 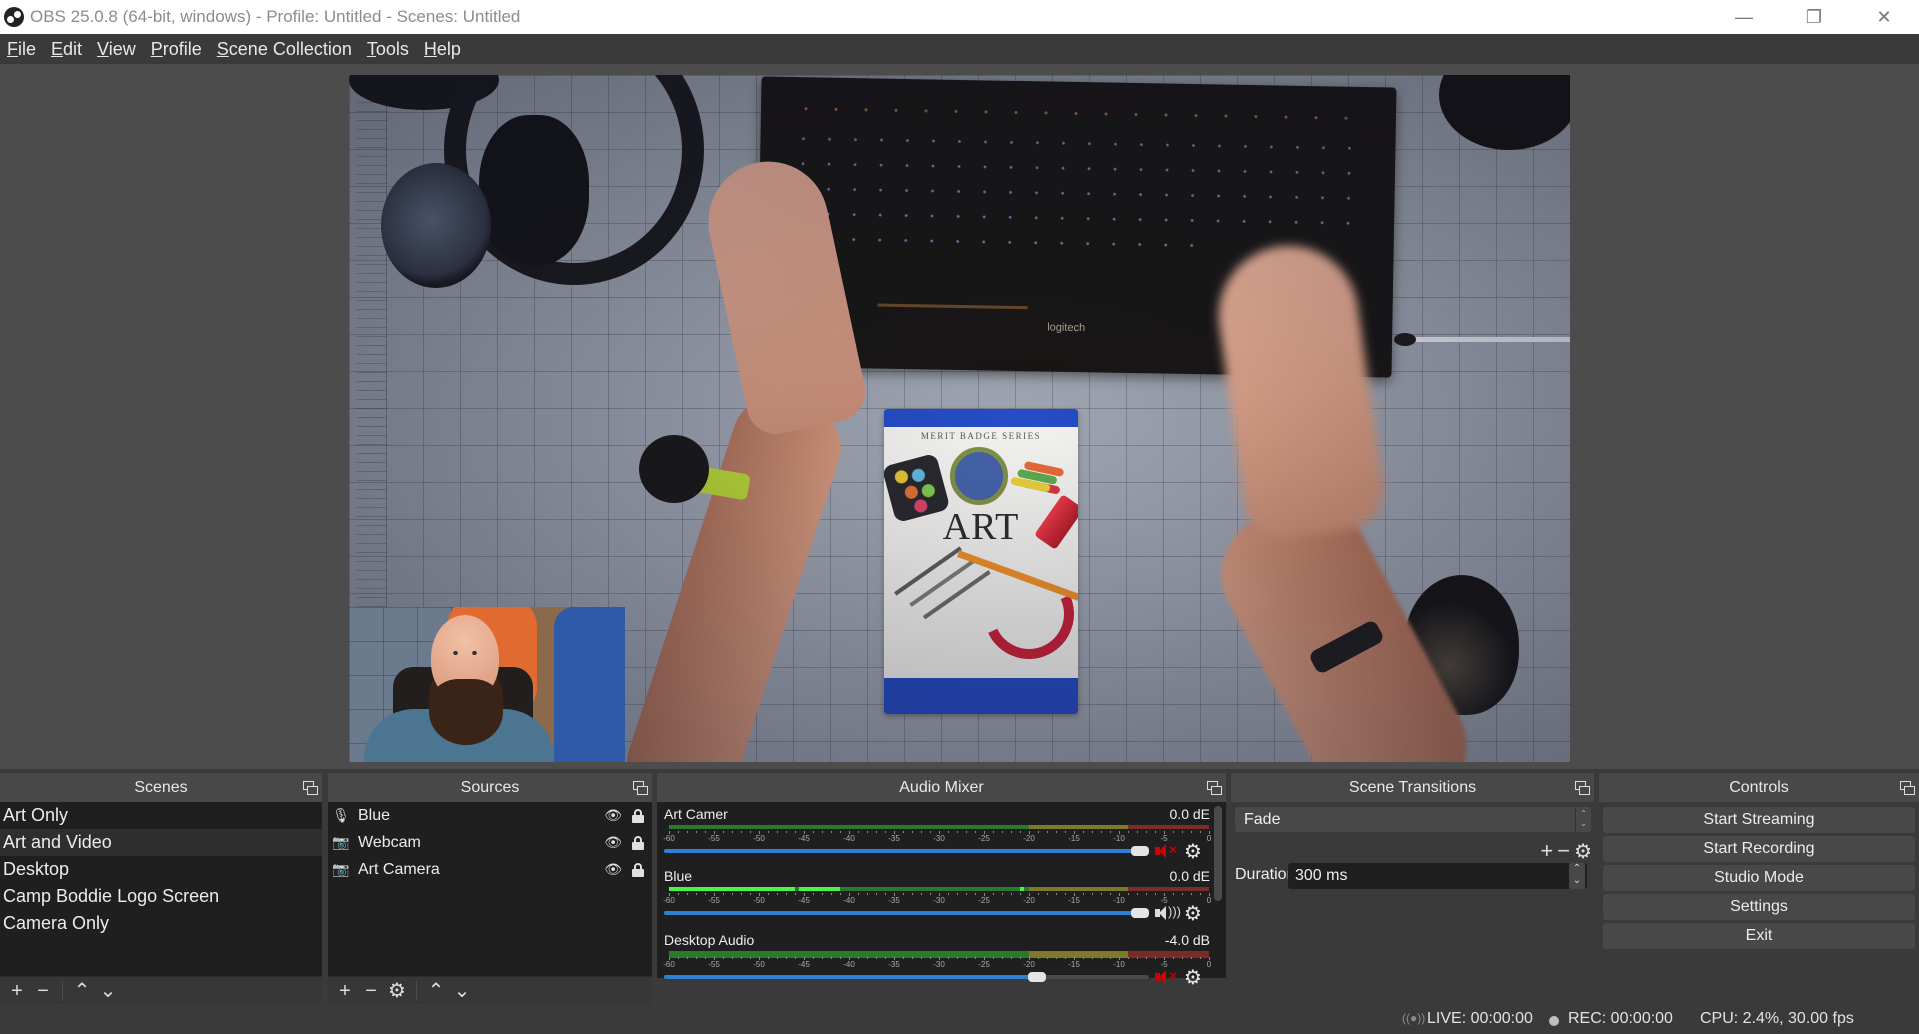 I want to click on move-source-up-button: ⌃, so click(x=436, y=991).